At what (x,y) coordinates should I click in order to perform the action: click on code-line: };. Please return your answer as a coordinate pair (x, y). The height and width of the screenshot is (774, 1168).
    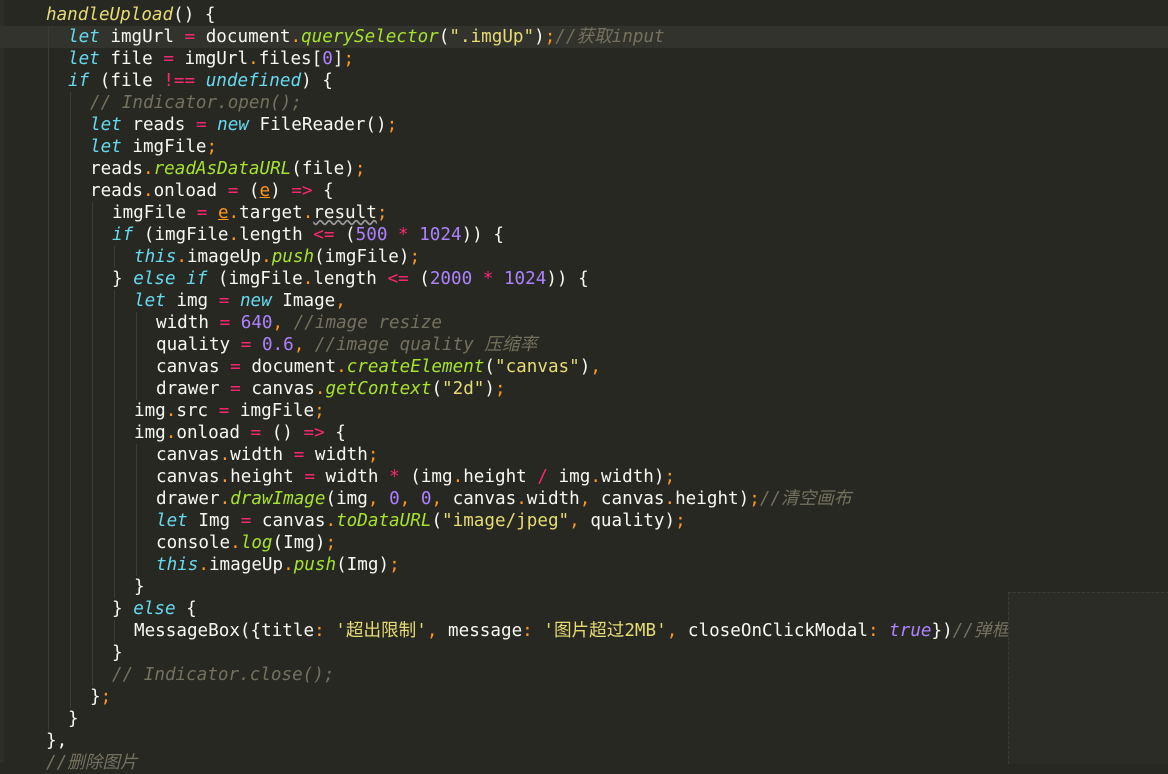
    Looking at the image, I should click on (584, 697).